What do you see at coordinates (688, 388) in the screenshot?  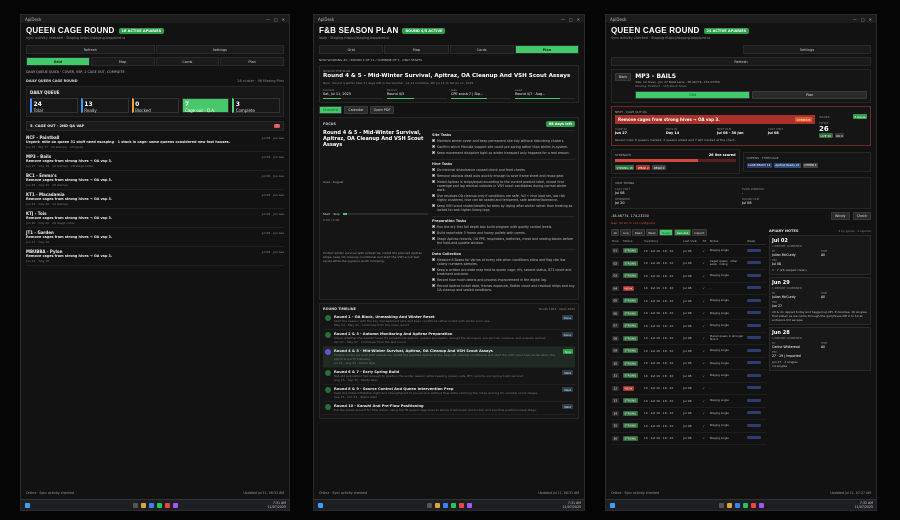 I see `table-row: 12 WEAK 10 · 1st 16 · 18 · 2X Jul 08 ✓ -` at bounding box center [688, 388].